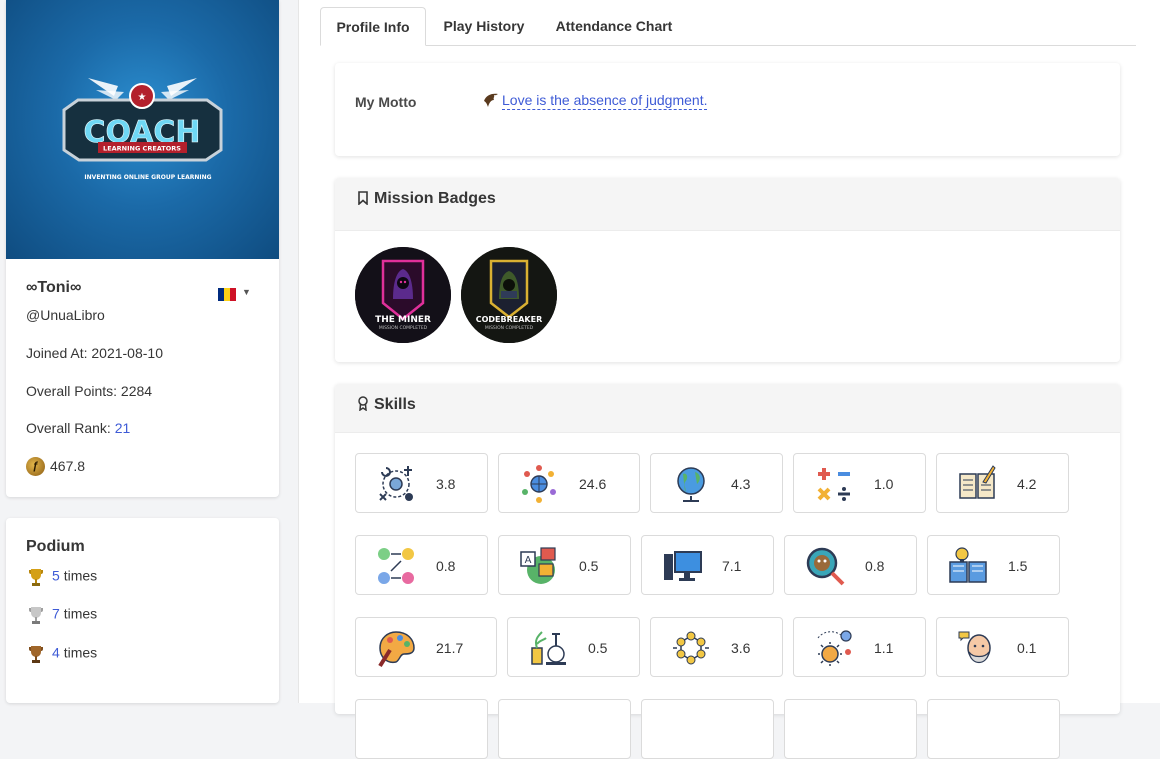 This screenshot has height=759, width=1160. Describe the element at coordinates (484, 26) in the screenshot. I see `tab-play-history: Play History` at that location.